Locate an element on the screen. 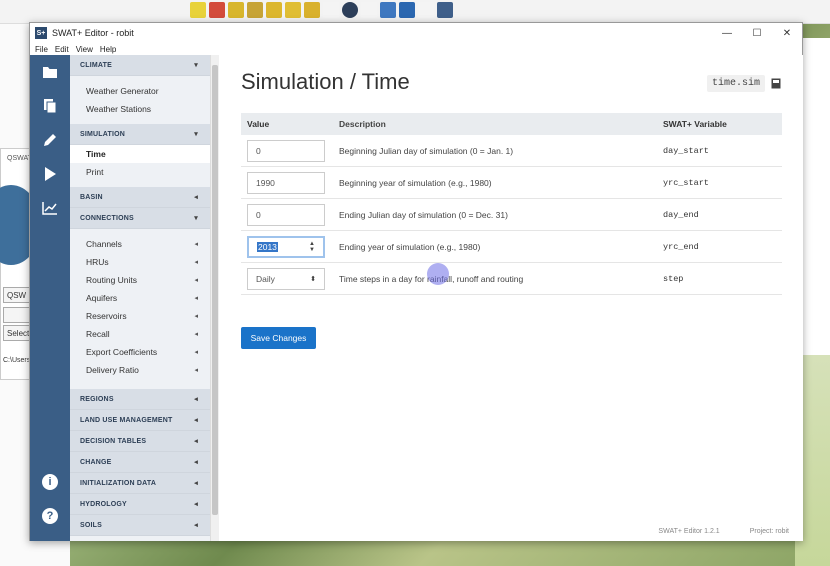 This screenshot has height=566, width=830. nav-section-label: BASIN is located at coordinates (91, 197).